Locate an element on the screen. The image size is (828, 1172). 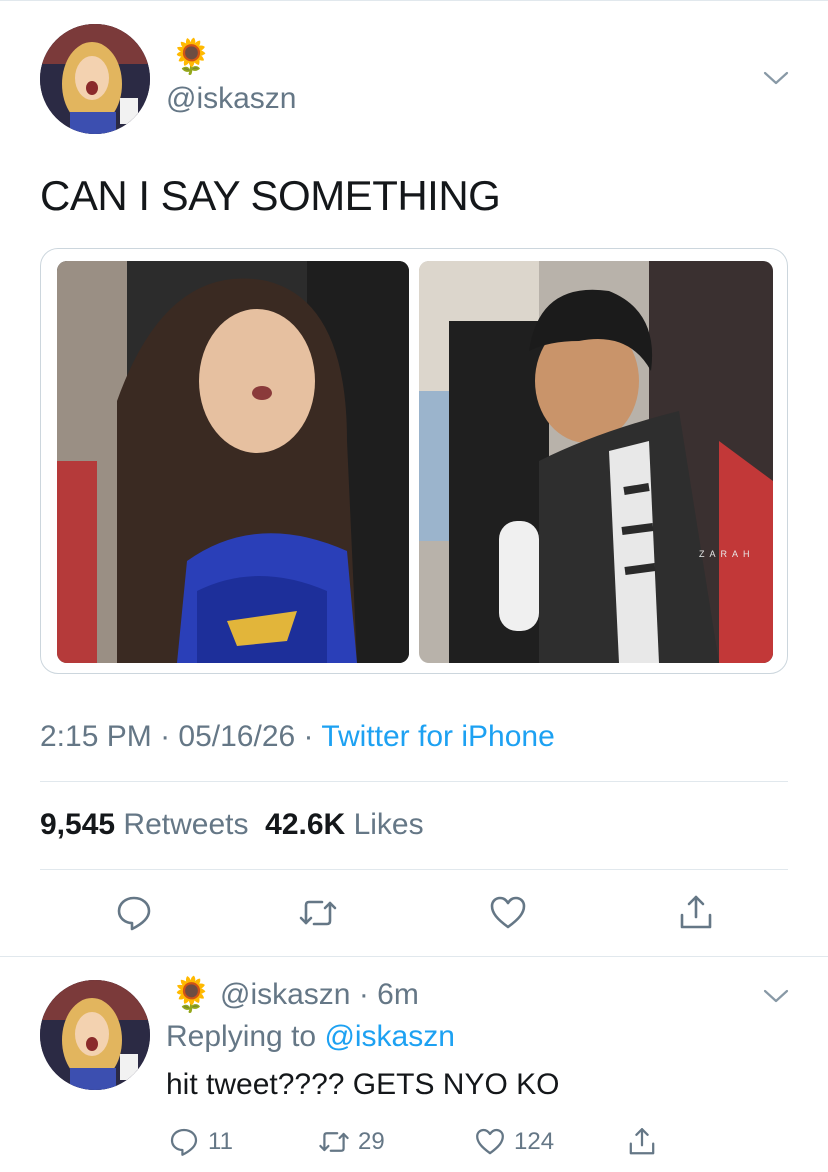
likes-count: 42.6K is located at coordinates (305, 824).